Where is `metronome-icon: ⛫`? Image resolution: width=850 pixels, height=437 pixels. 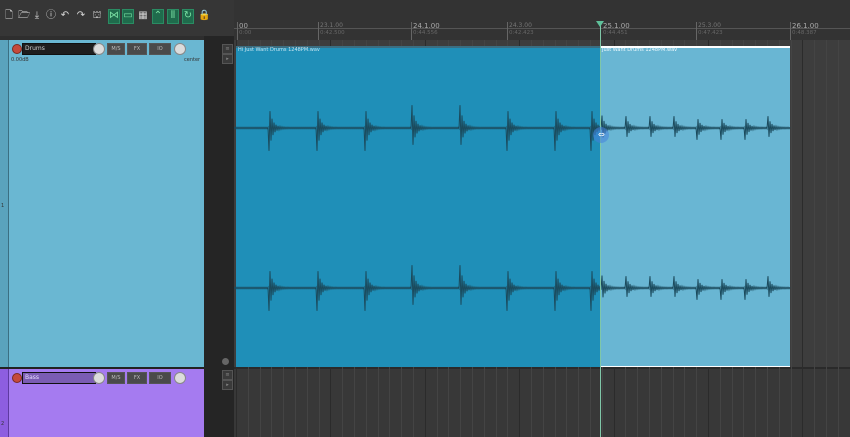 metronome-icon: ⛫ is located at coordinates (97, 16).